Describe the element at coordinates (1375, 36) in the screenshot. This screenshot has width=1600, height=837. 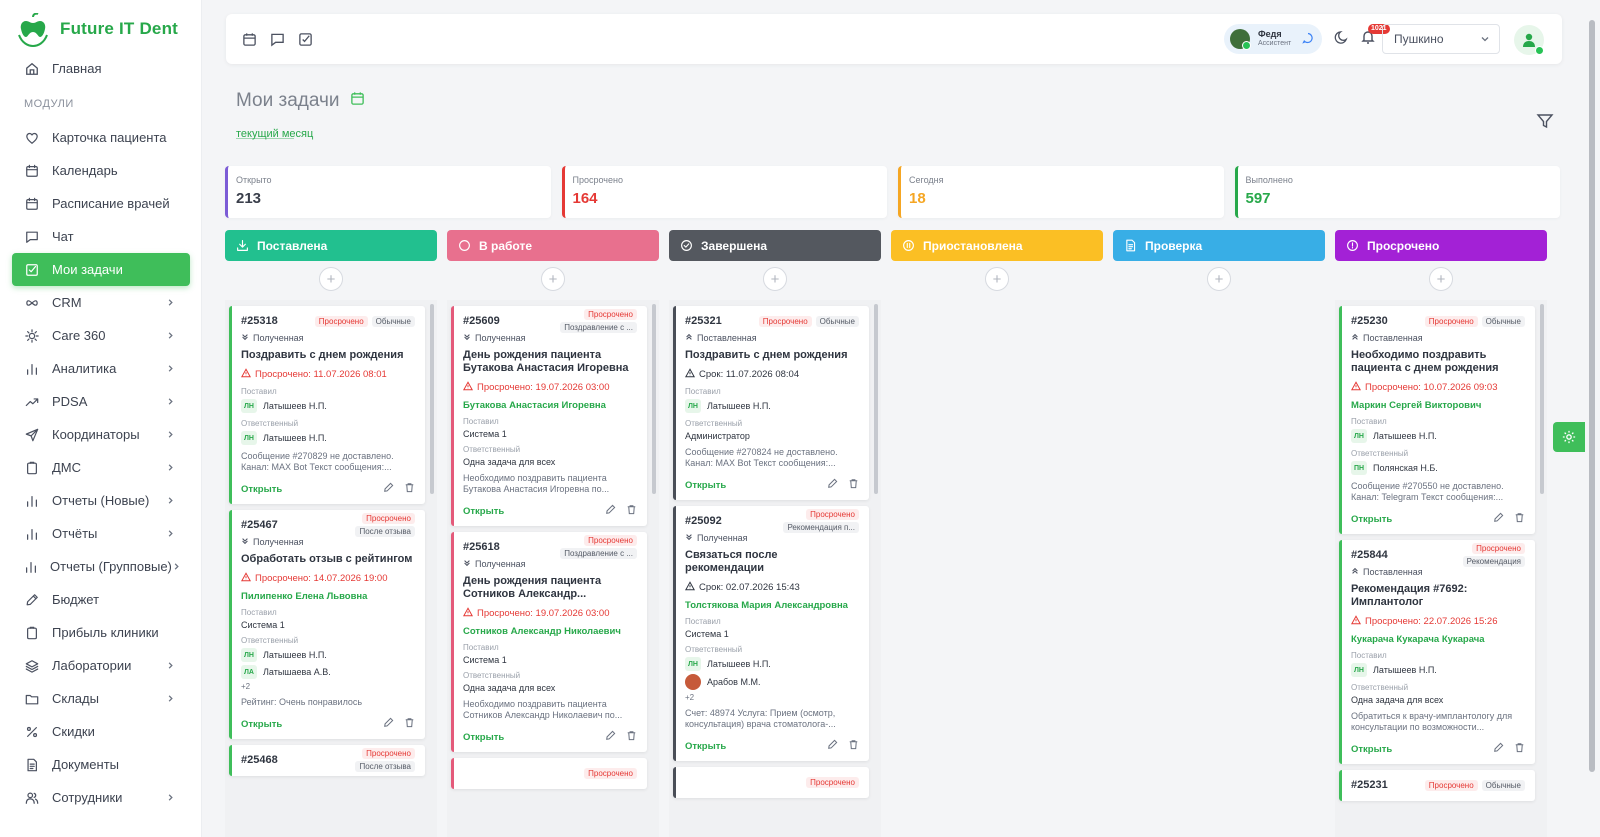
I see `bell-icon: 1021` at that location.